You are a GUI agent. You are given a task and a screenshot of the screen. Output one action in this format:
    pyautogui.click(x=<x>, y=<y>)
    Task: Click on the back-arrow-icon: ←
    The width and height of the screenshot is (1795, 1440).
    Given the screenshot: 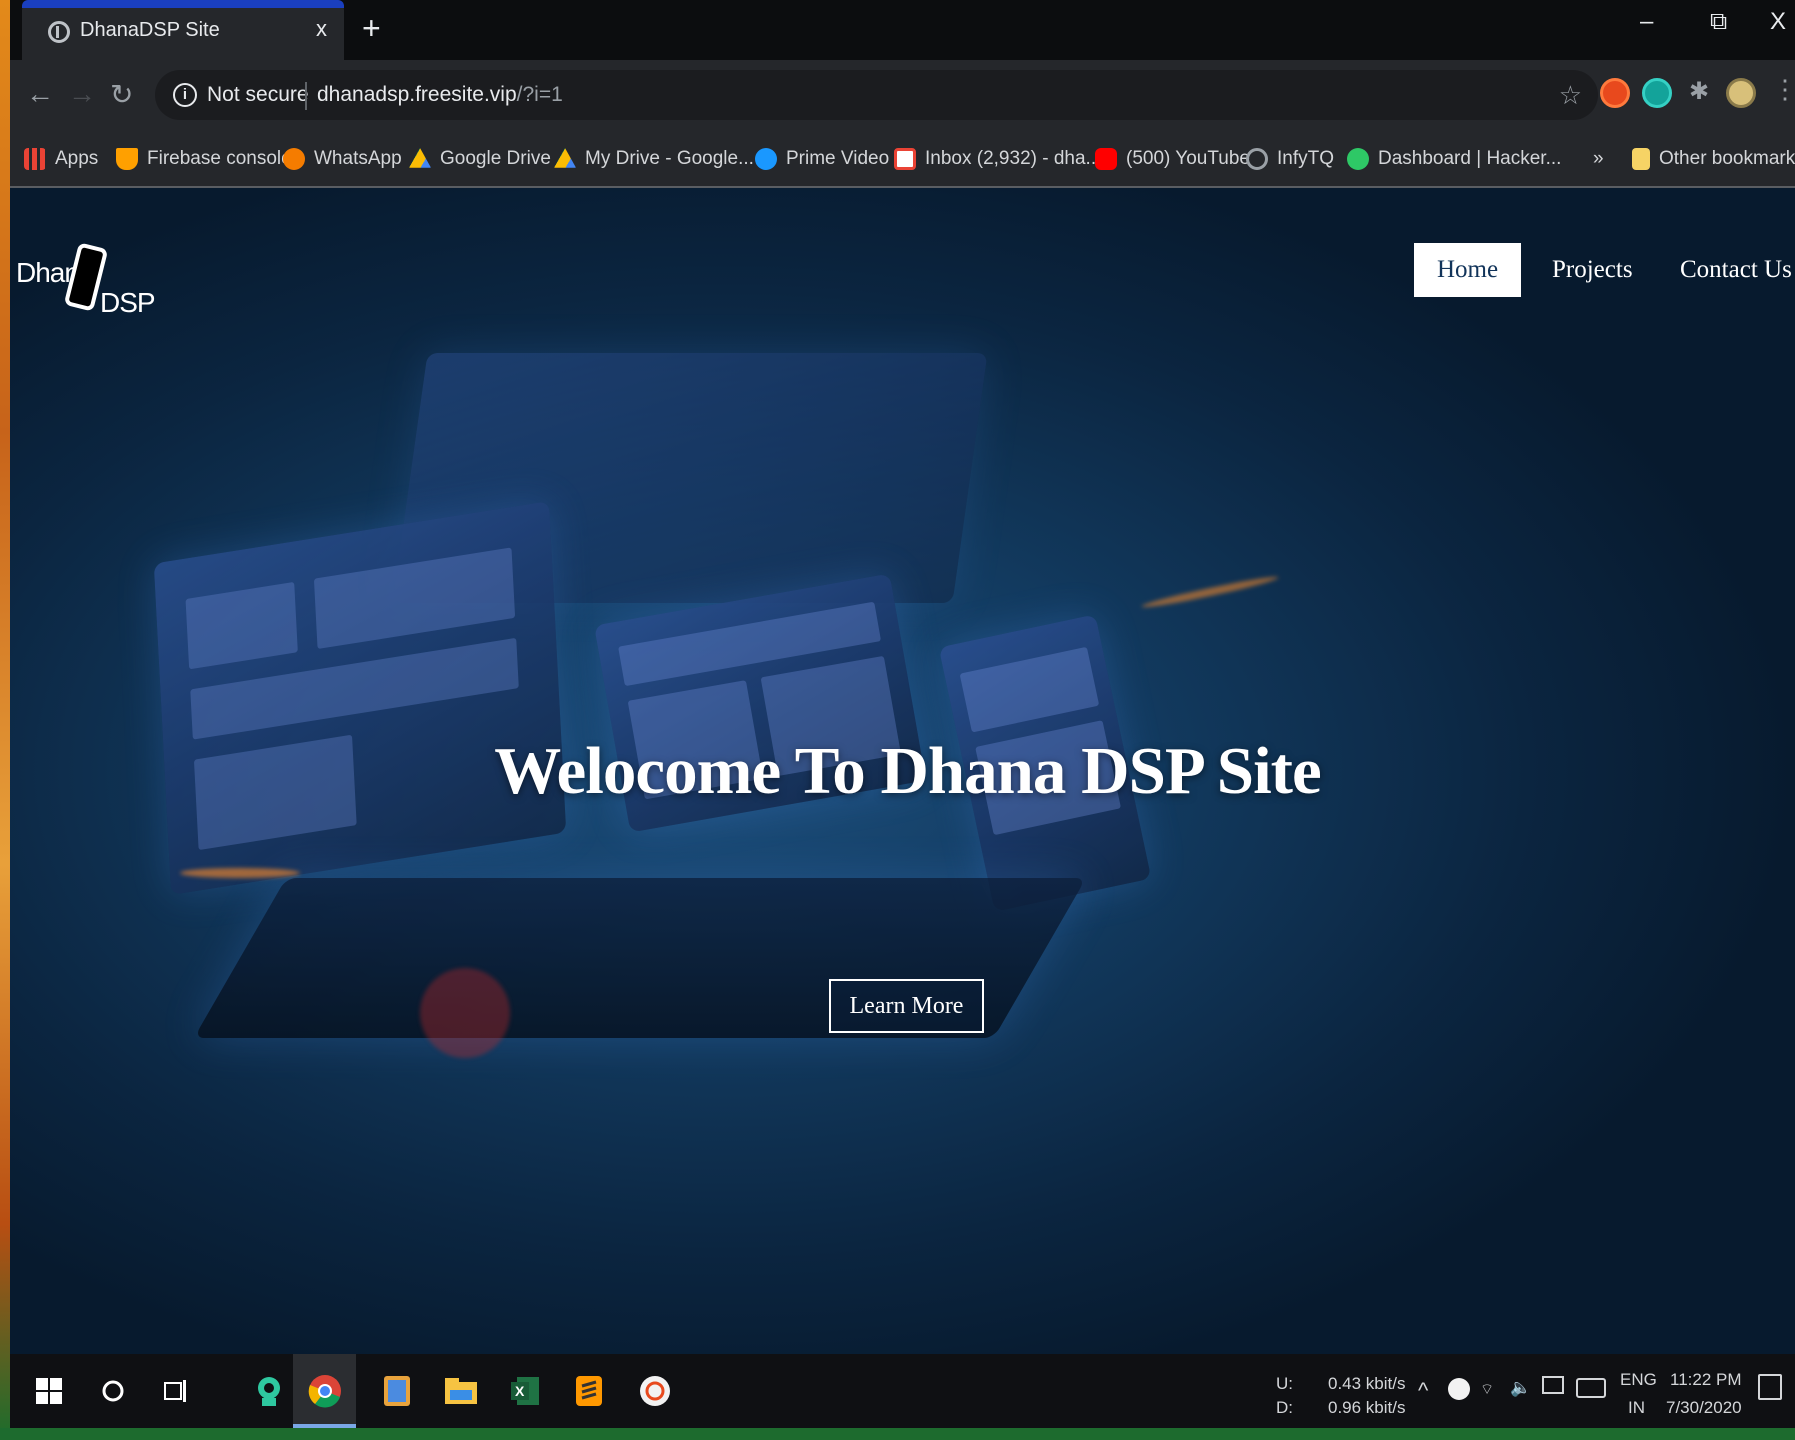 What is the action you would take?
    pyautogui.click(x=40, y=94)
    